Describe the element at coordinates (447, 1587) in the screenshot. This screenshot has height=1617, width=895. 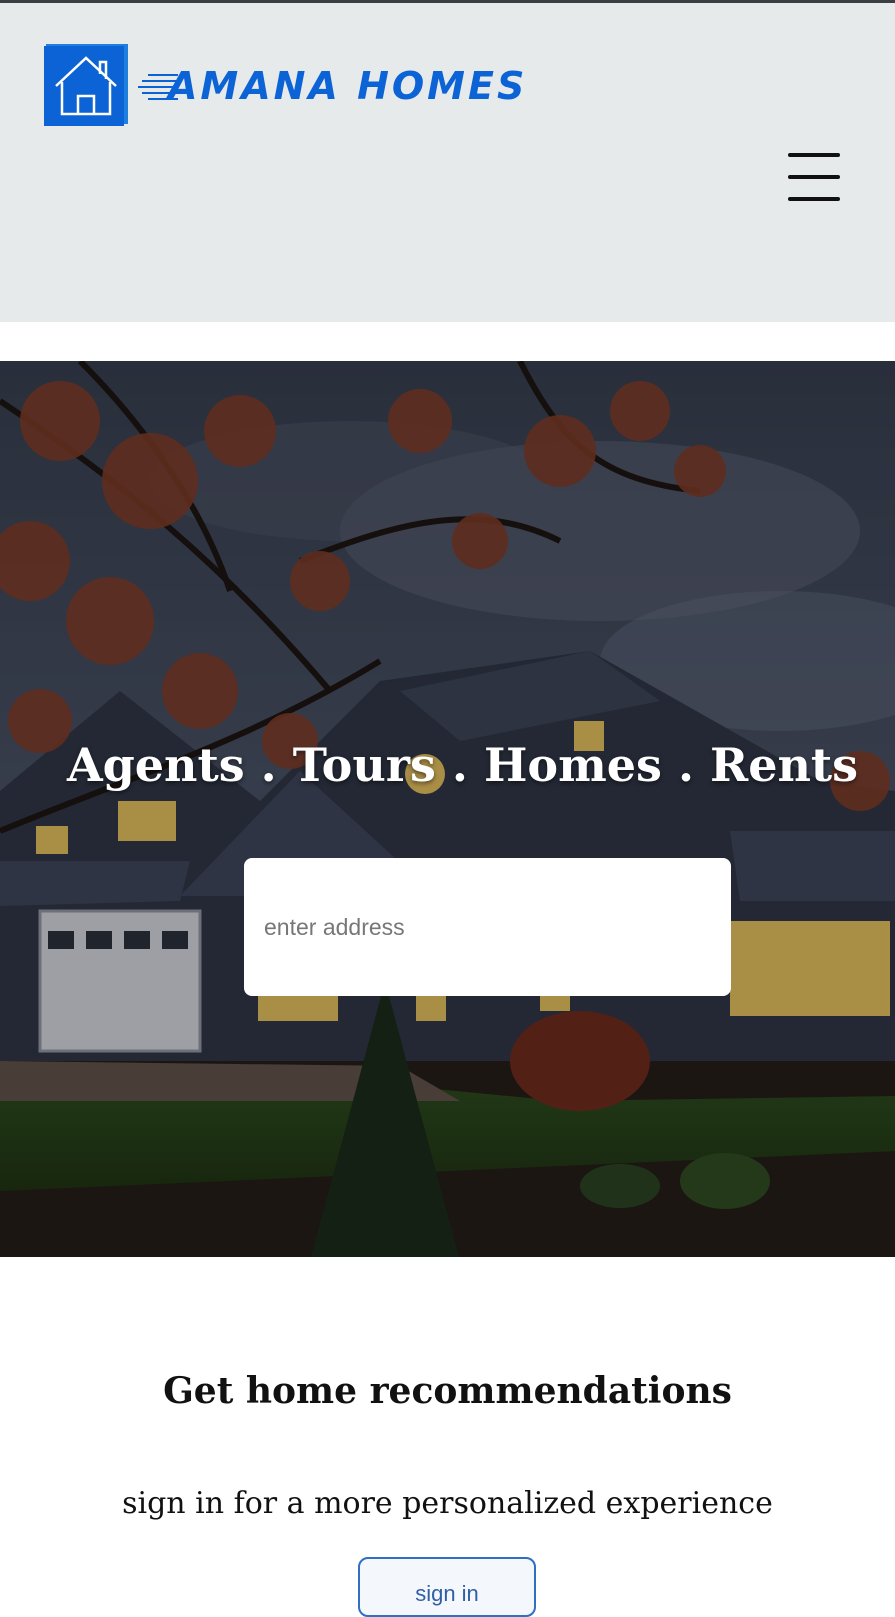
I see `sign-in-button: sign in` at that location.